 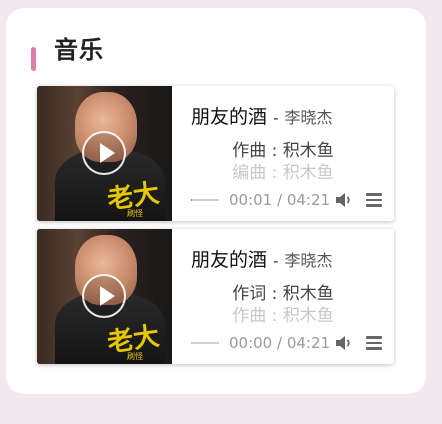 I want to click on lyrics-panel: 作曲 : 积木鱼 编曲 : 积木鱼, so click(x=283, y=160).